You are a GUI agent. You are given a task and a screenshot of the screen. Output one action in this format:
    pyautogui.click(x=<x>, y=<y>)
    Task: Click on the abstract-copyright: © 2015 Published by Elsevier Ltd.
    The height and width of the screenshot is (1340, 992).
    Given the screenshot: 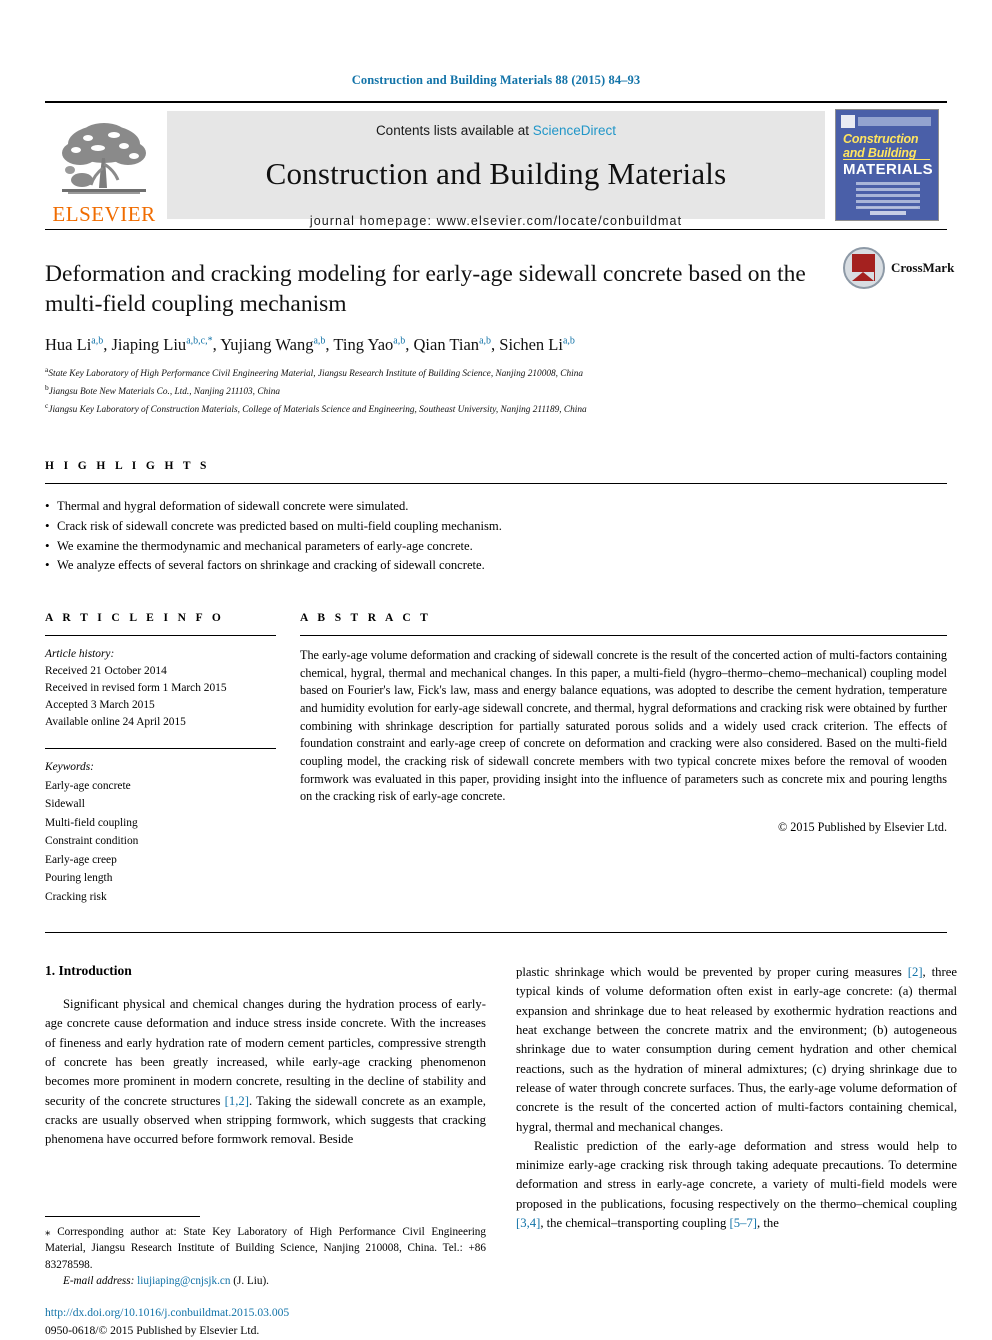 What is the action you would take?
    pyautogui.click(x=862, y=827)
    